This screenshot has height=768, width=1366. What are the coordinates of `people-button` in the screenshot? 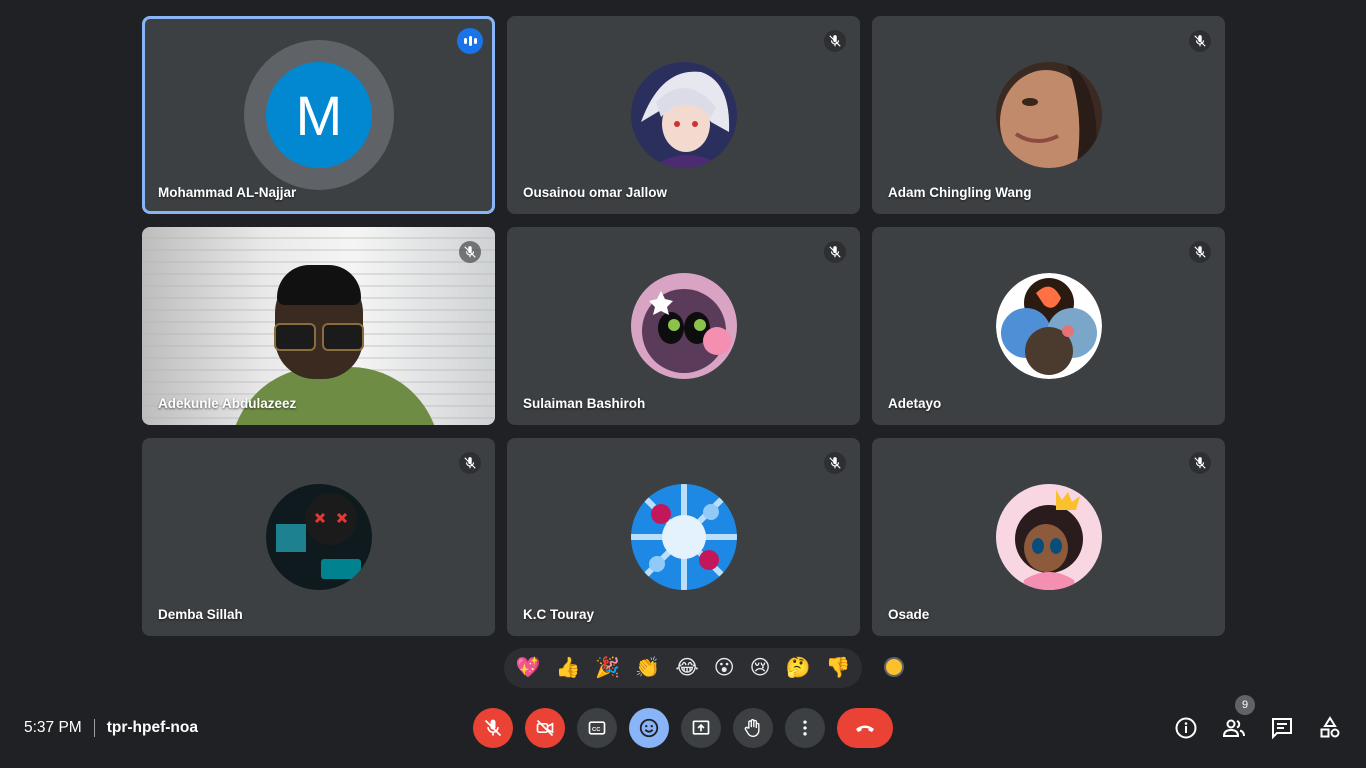 It's located at (1234, 728).